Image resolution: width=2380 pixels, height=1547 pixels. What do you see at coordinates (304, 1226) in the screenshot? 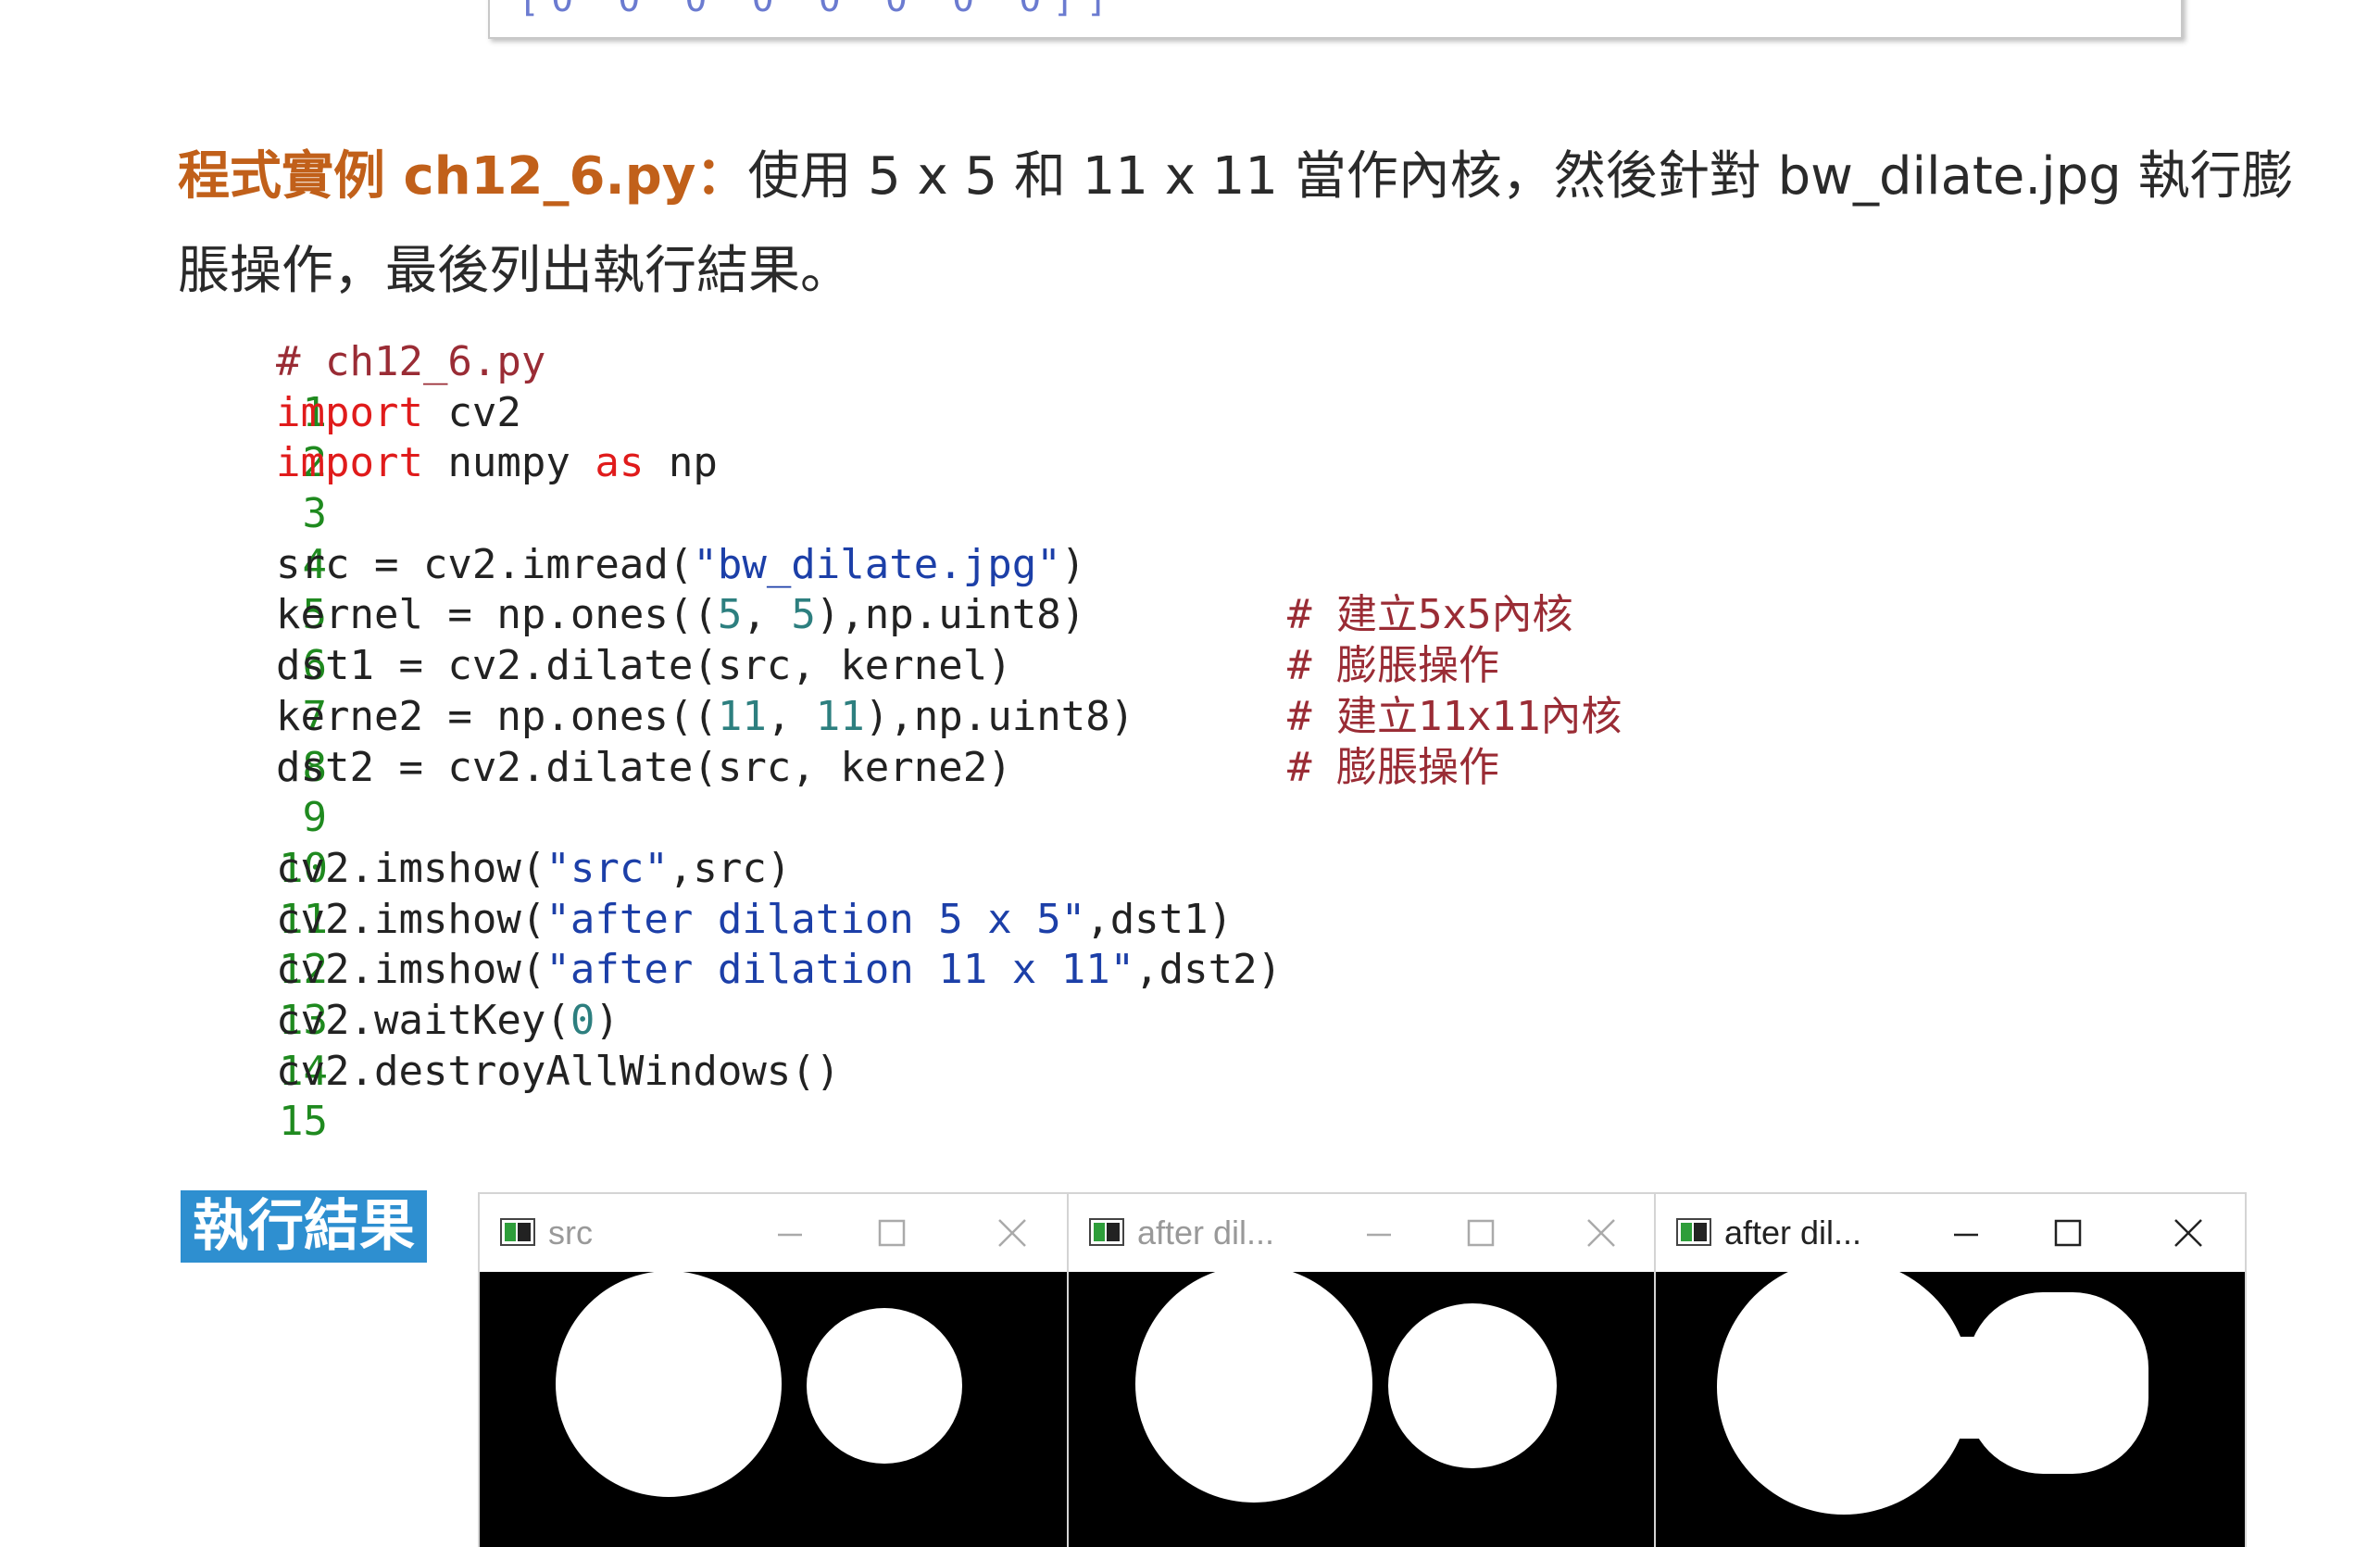
I see `result-label: 執行結果` at bounding box center [304, 1226].